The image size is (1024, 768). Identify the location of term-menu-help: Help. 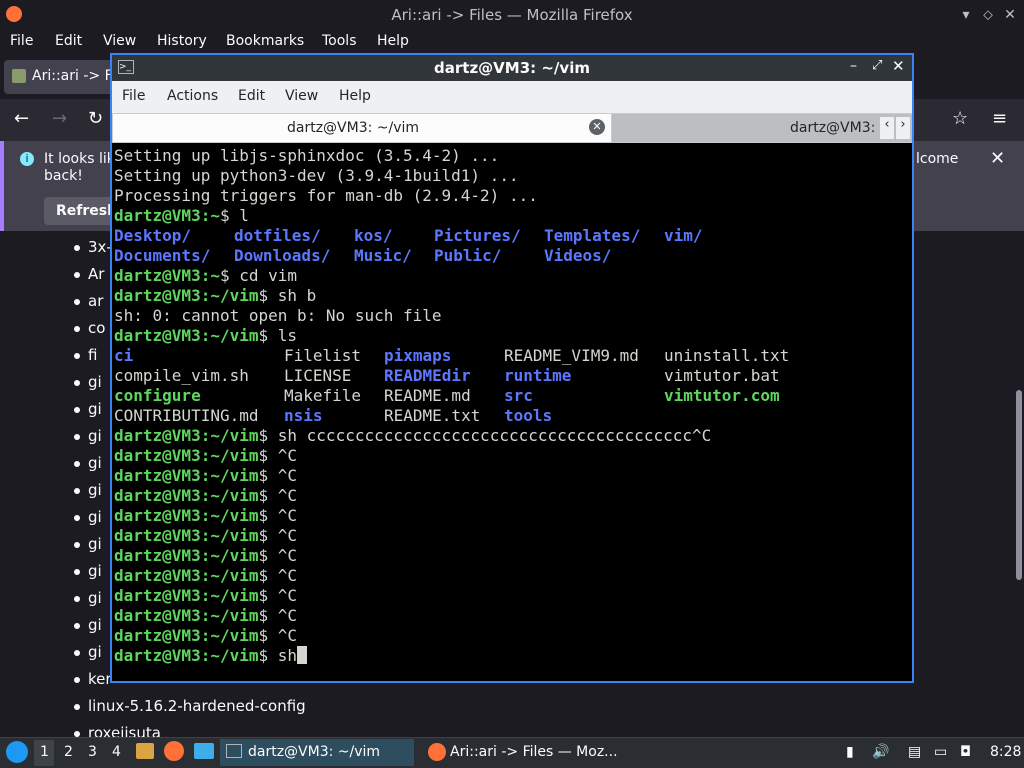
(355, 96).